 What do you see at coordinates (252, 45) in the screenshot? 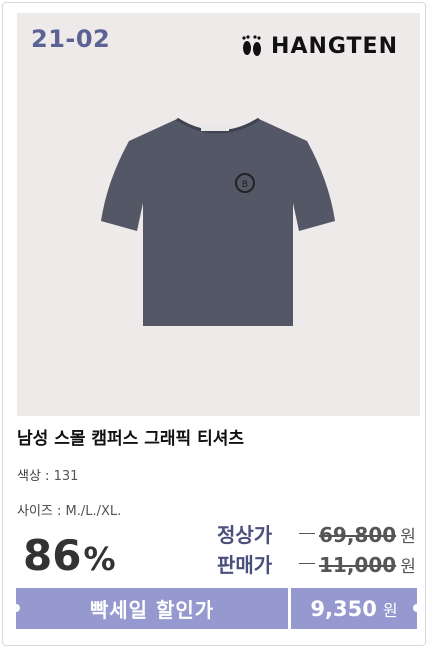
I see `footprint-icon` at bounding box center [252, 45].